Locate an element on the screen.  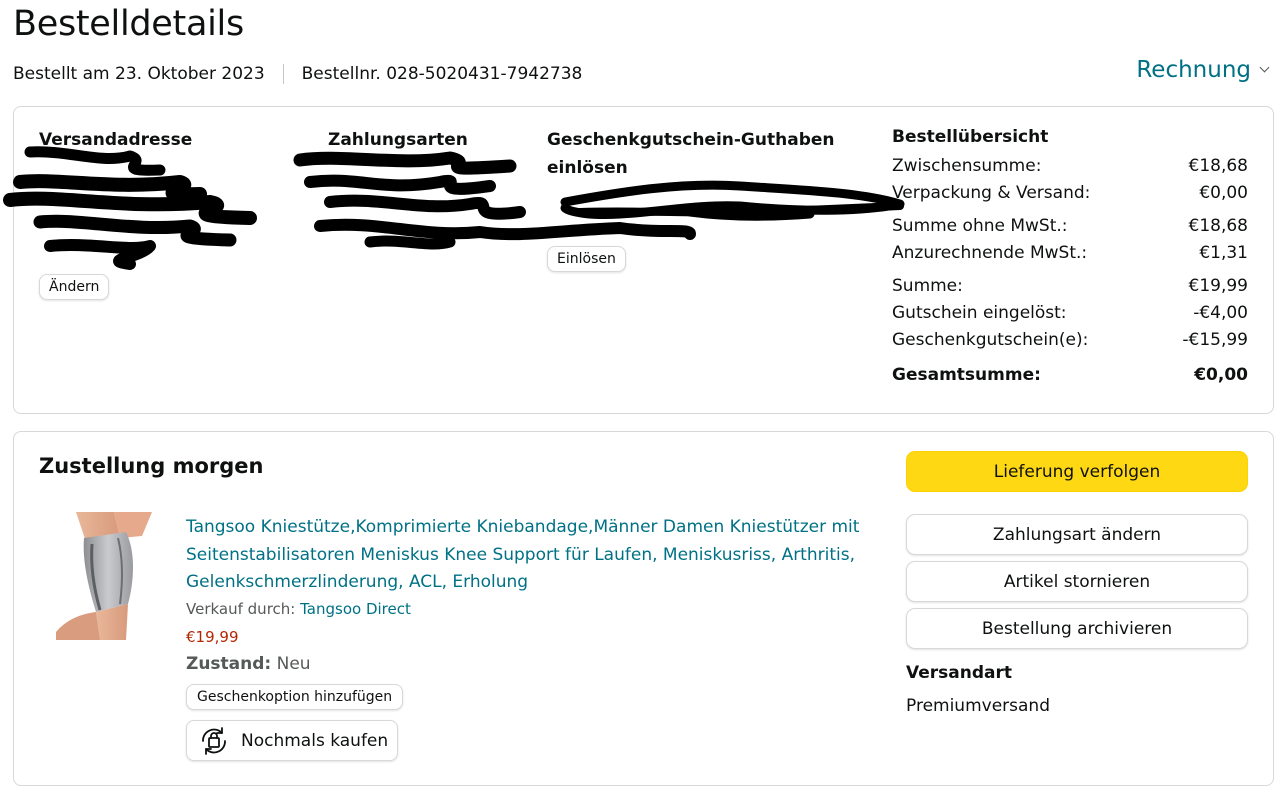
chevron-down-icon is located at coordinates (1264, 67).